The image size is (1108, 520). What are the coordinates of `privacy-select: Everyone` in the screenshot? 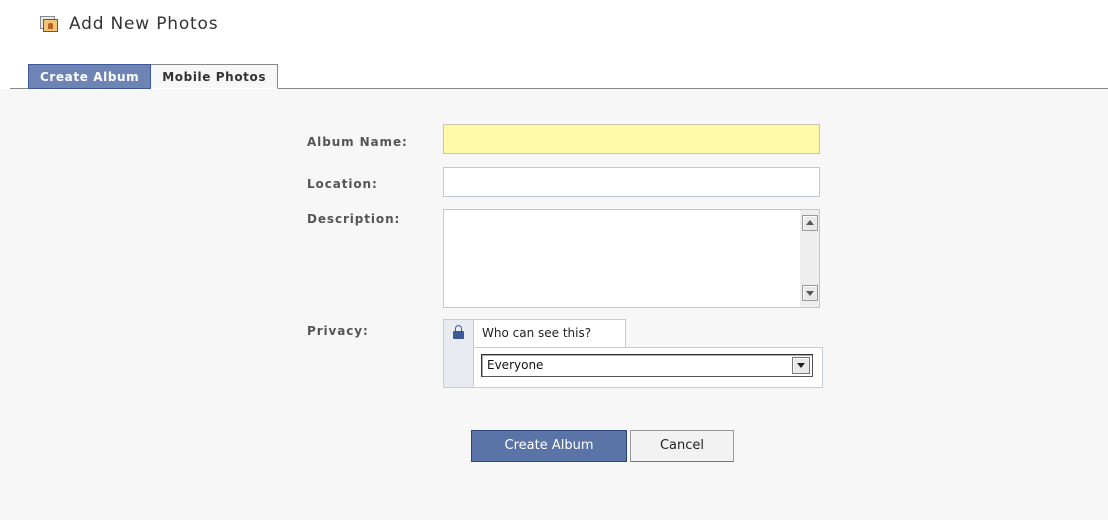 It's located at (647, 365).